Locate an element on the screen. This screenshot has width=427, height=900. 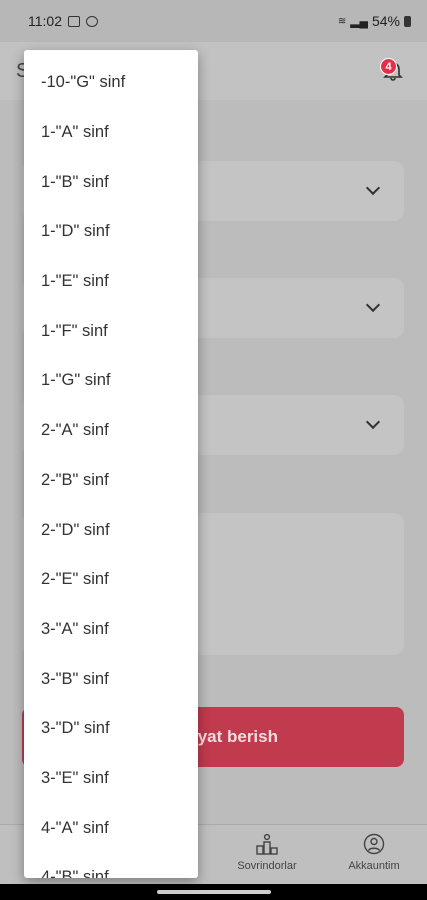
nav-akkauntim: Akkauntim is located at coordinates (374, 852).